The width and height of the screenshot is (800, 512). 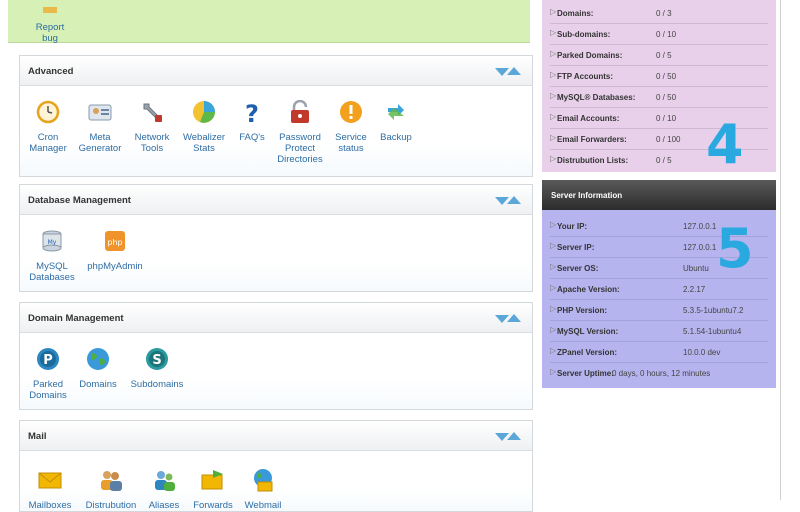 What do you see at coordinates (276, 71) in the screenshot?
I see `advanced-panel-header: Advanced` at bounding box center [276, 71].